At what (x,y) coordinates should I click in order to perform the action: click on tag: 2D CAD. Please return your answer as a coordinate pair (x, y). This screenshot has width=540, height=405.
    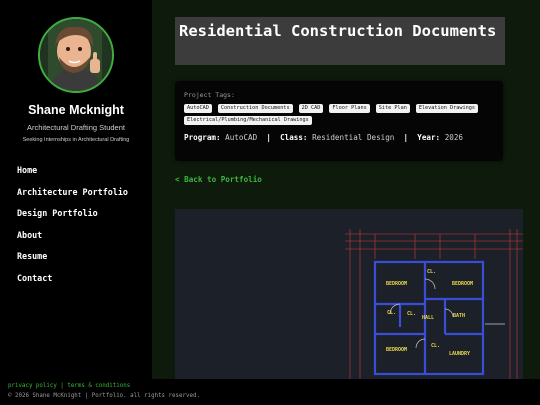
    Looking at the image, I should click on (311, 108).